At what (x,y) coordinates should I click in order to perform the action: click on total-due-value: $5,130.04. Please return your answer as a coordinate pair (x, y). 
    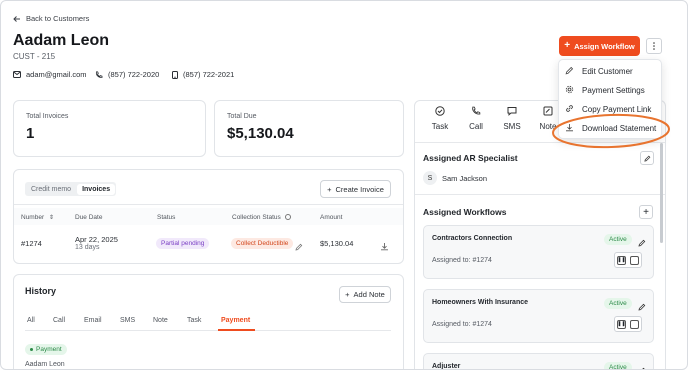
    Looking at the image, I should click on (260, 133).